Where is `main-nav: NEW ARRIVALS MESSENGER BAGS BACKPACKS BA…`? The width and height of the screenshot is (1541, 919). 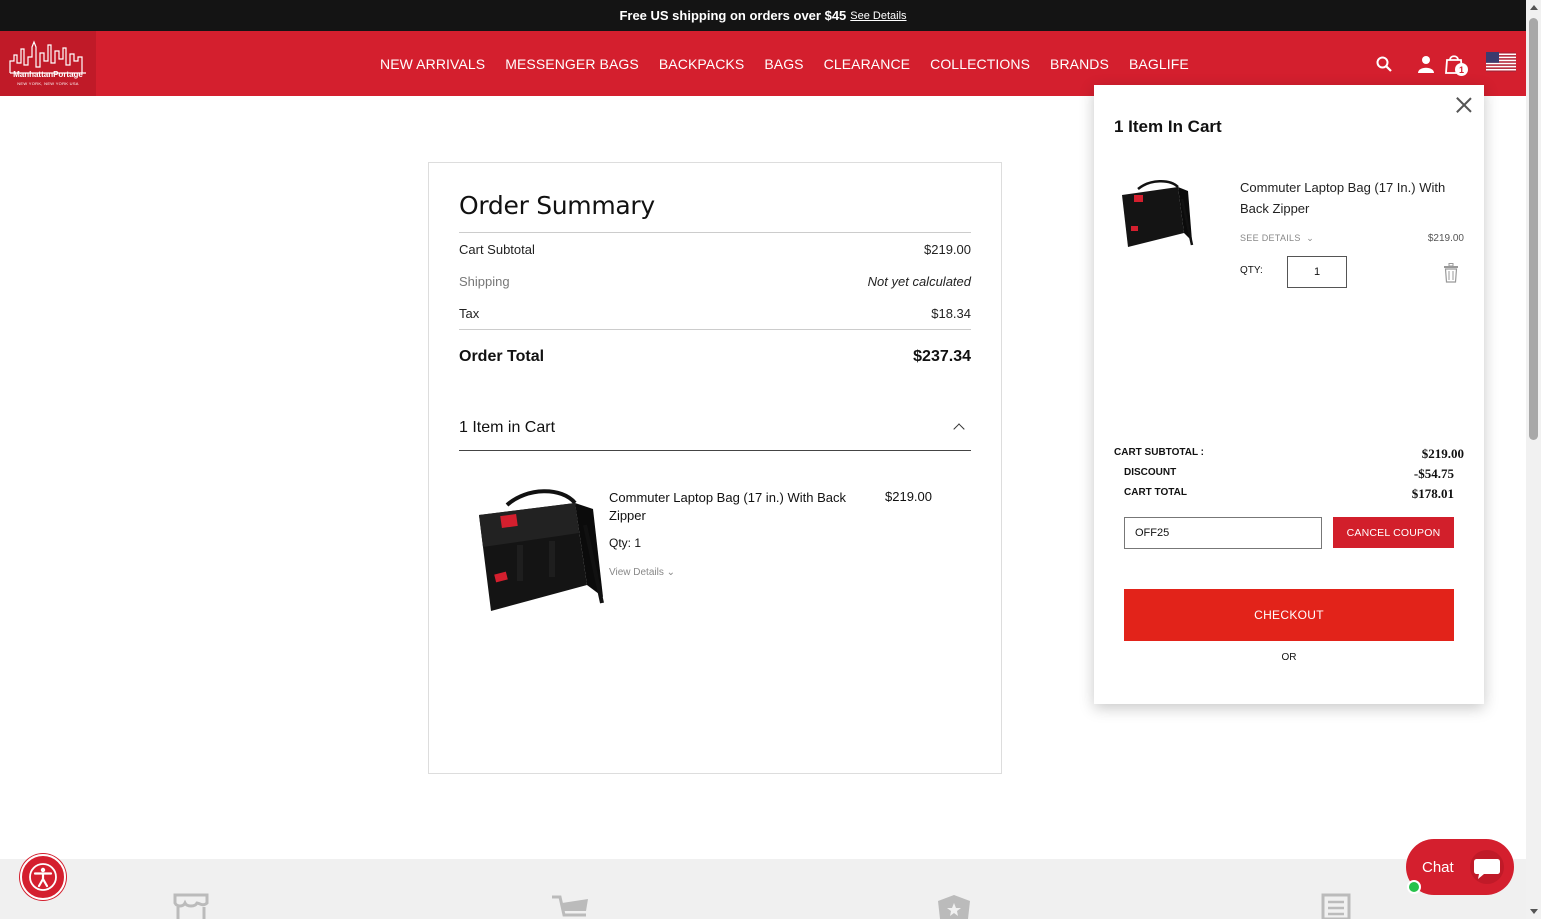
main-nav: NEW ARRIVALS MESSENGER BAGS BACKPACKS BA… is located at coordinates (784, 63).